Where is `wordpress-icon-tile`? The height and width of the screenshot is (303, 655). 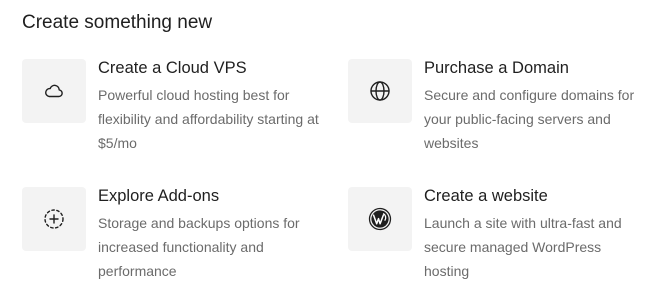 wordpress-icon-tile is located at coordinates (380, 219).